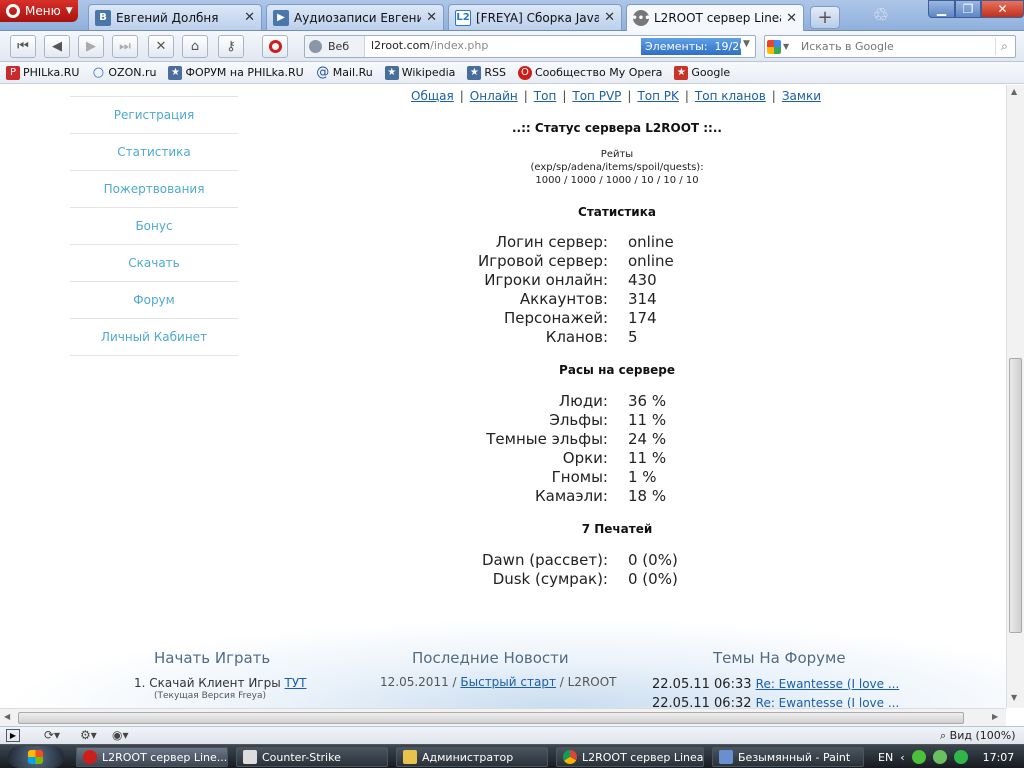  I want to click on nav-link-general: Общая, so click(432, 96).